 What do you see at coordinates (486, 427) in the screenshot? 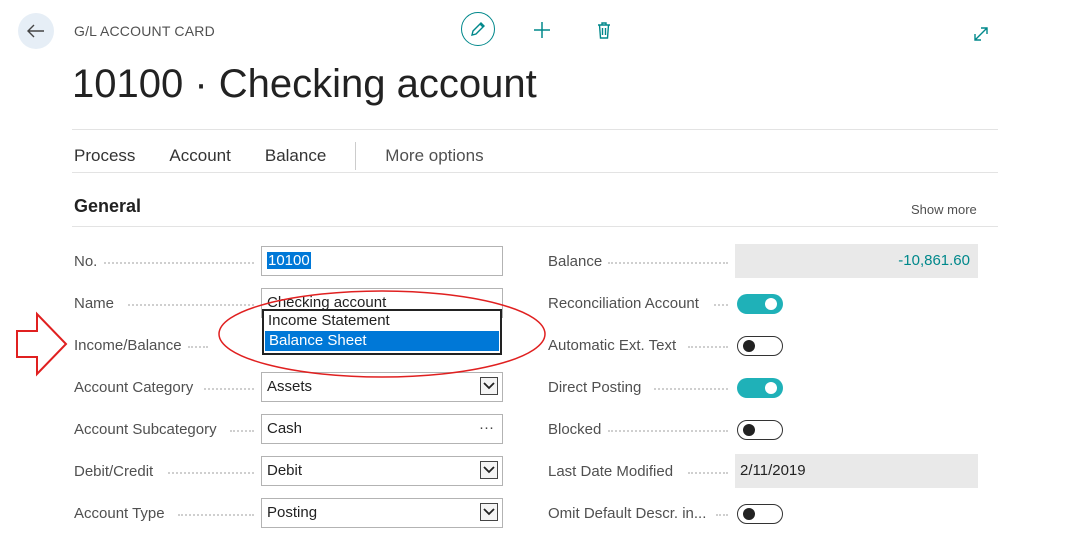
I see `lookup-ellipsis-icon: ···` at bounding box center [486, 427].